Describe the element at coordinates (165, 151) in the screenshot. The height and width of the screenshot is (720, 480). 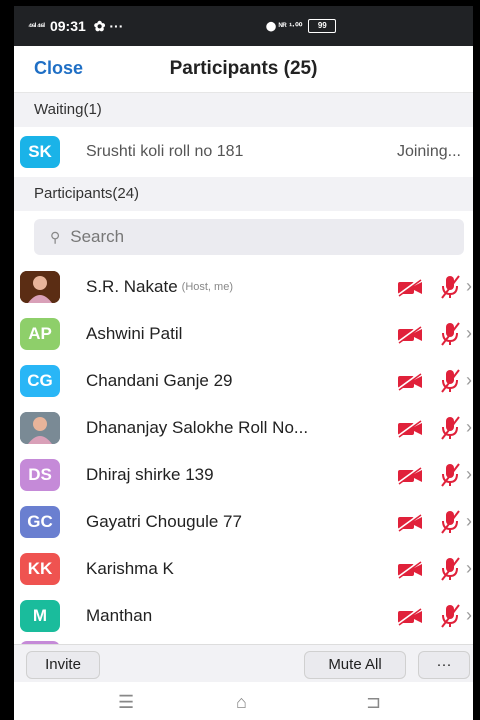
I see `waiting-participant-name: Srushti koli roll no 181` at that location.